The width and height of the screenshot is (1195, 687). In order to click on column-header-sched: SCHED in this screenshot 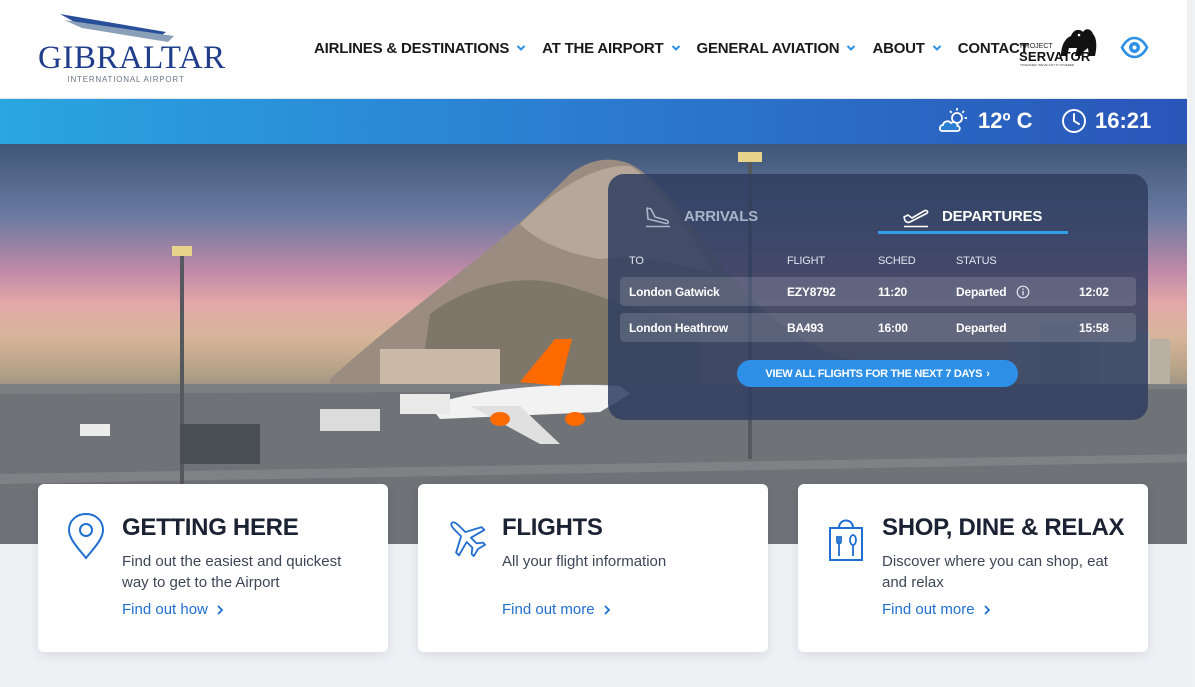, I will do `click(897, 261)`.